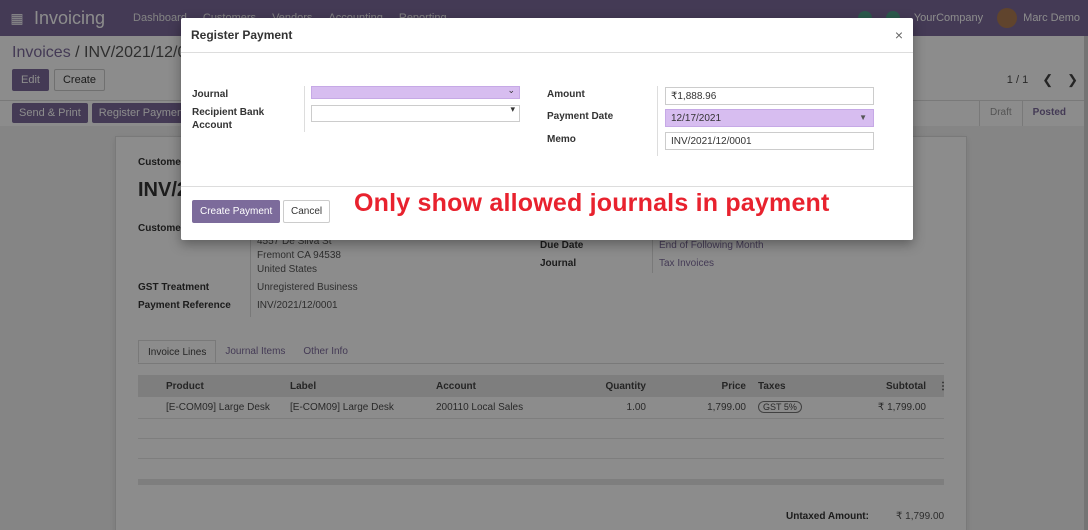 The width and height of the screenshot is (1088, 530). Describe the element at coordinates (592, 203) in the screenshot. I see `announcement-banner: Only show allowed journals in payment` at that location.